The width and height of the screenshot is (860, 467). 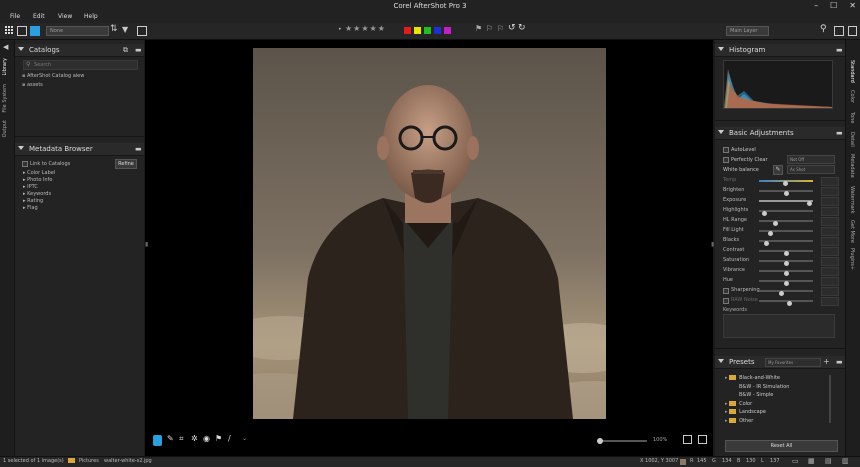 I want to click on menu-help: Help, so click(x=91, y=16).